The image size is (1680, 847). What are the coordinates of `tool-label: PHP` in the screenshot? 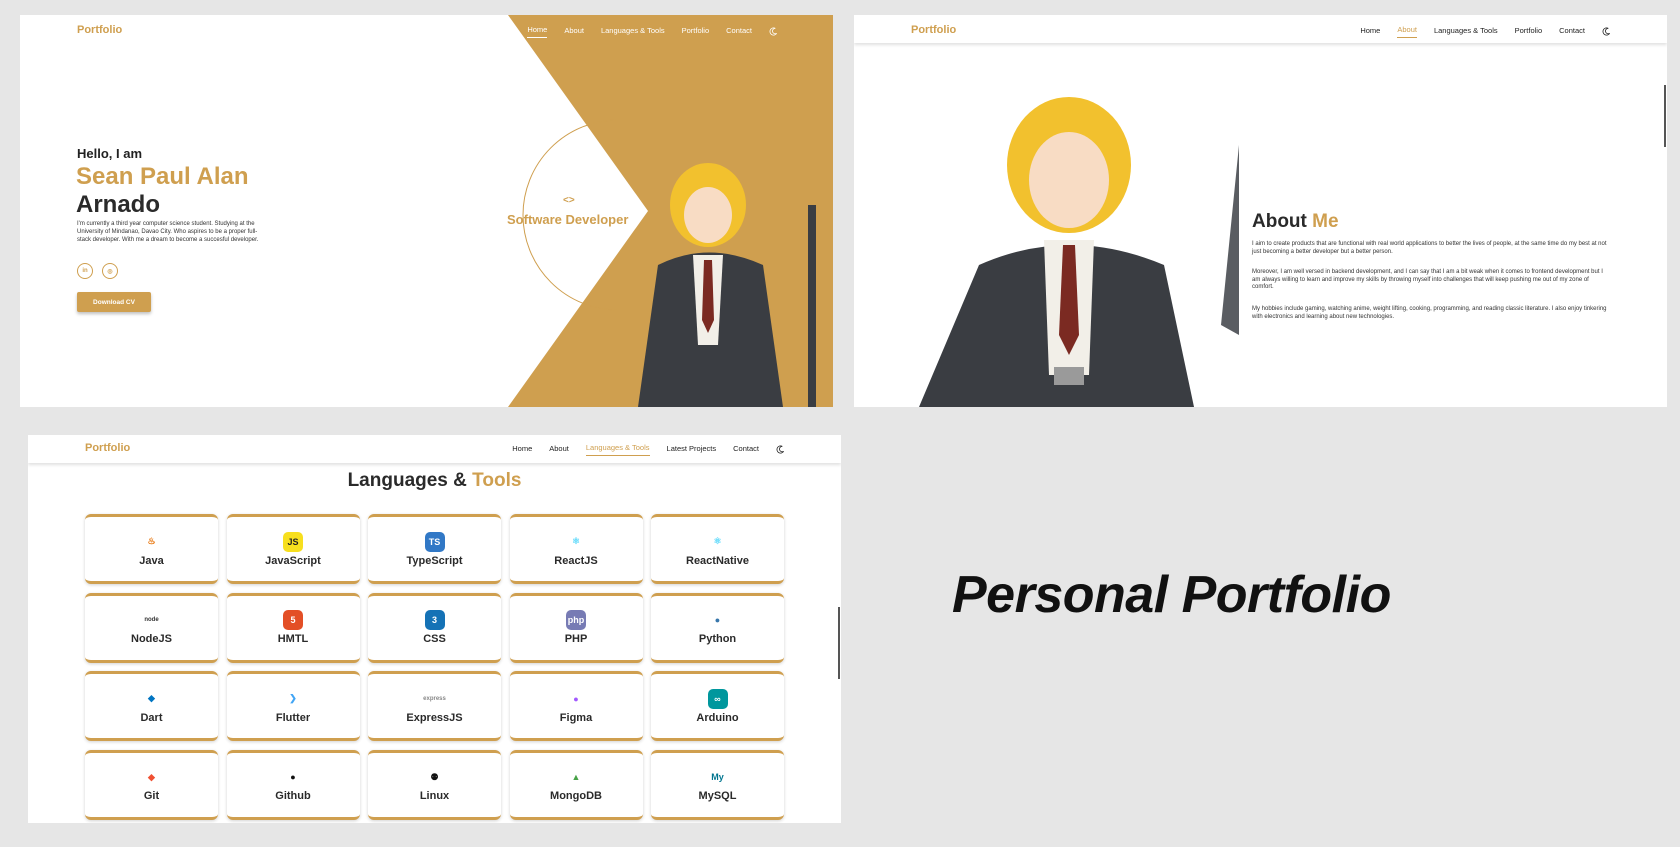 It's located at (576, 639).